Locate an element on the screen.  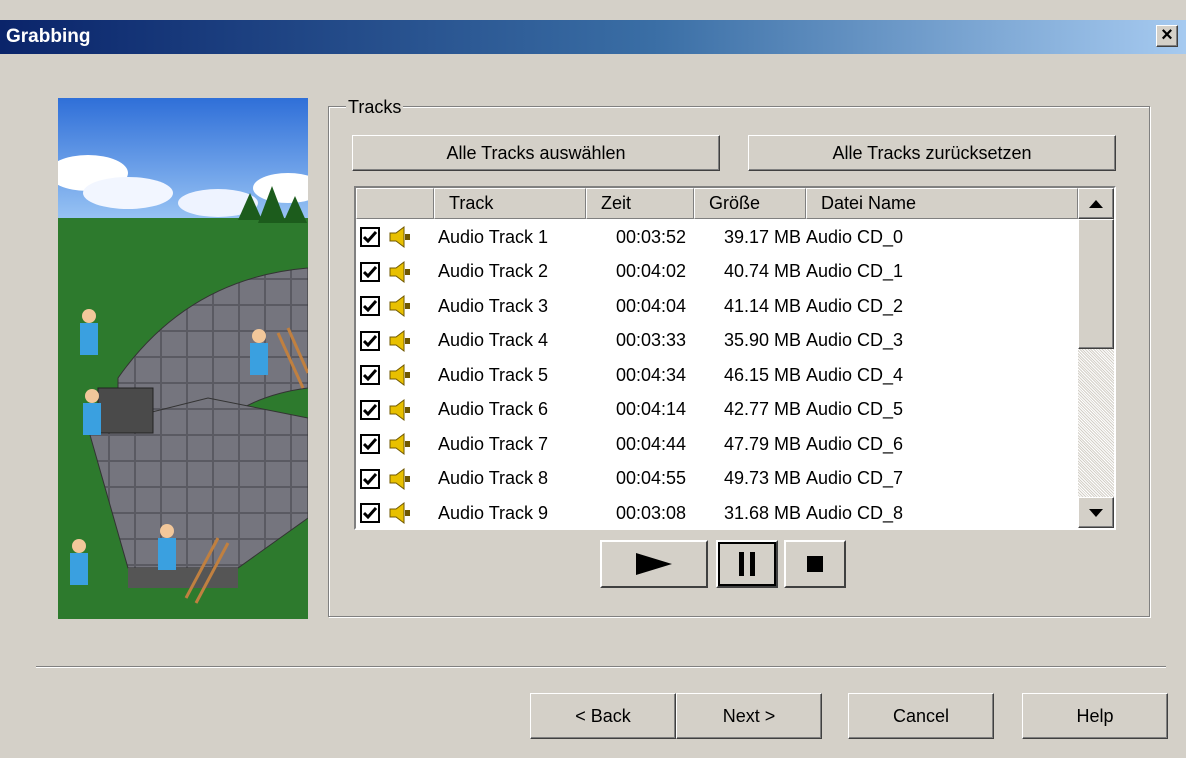
filename-cell: Audio CD_7 is located at coordinates (855, 478).